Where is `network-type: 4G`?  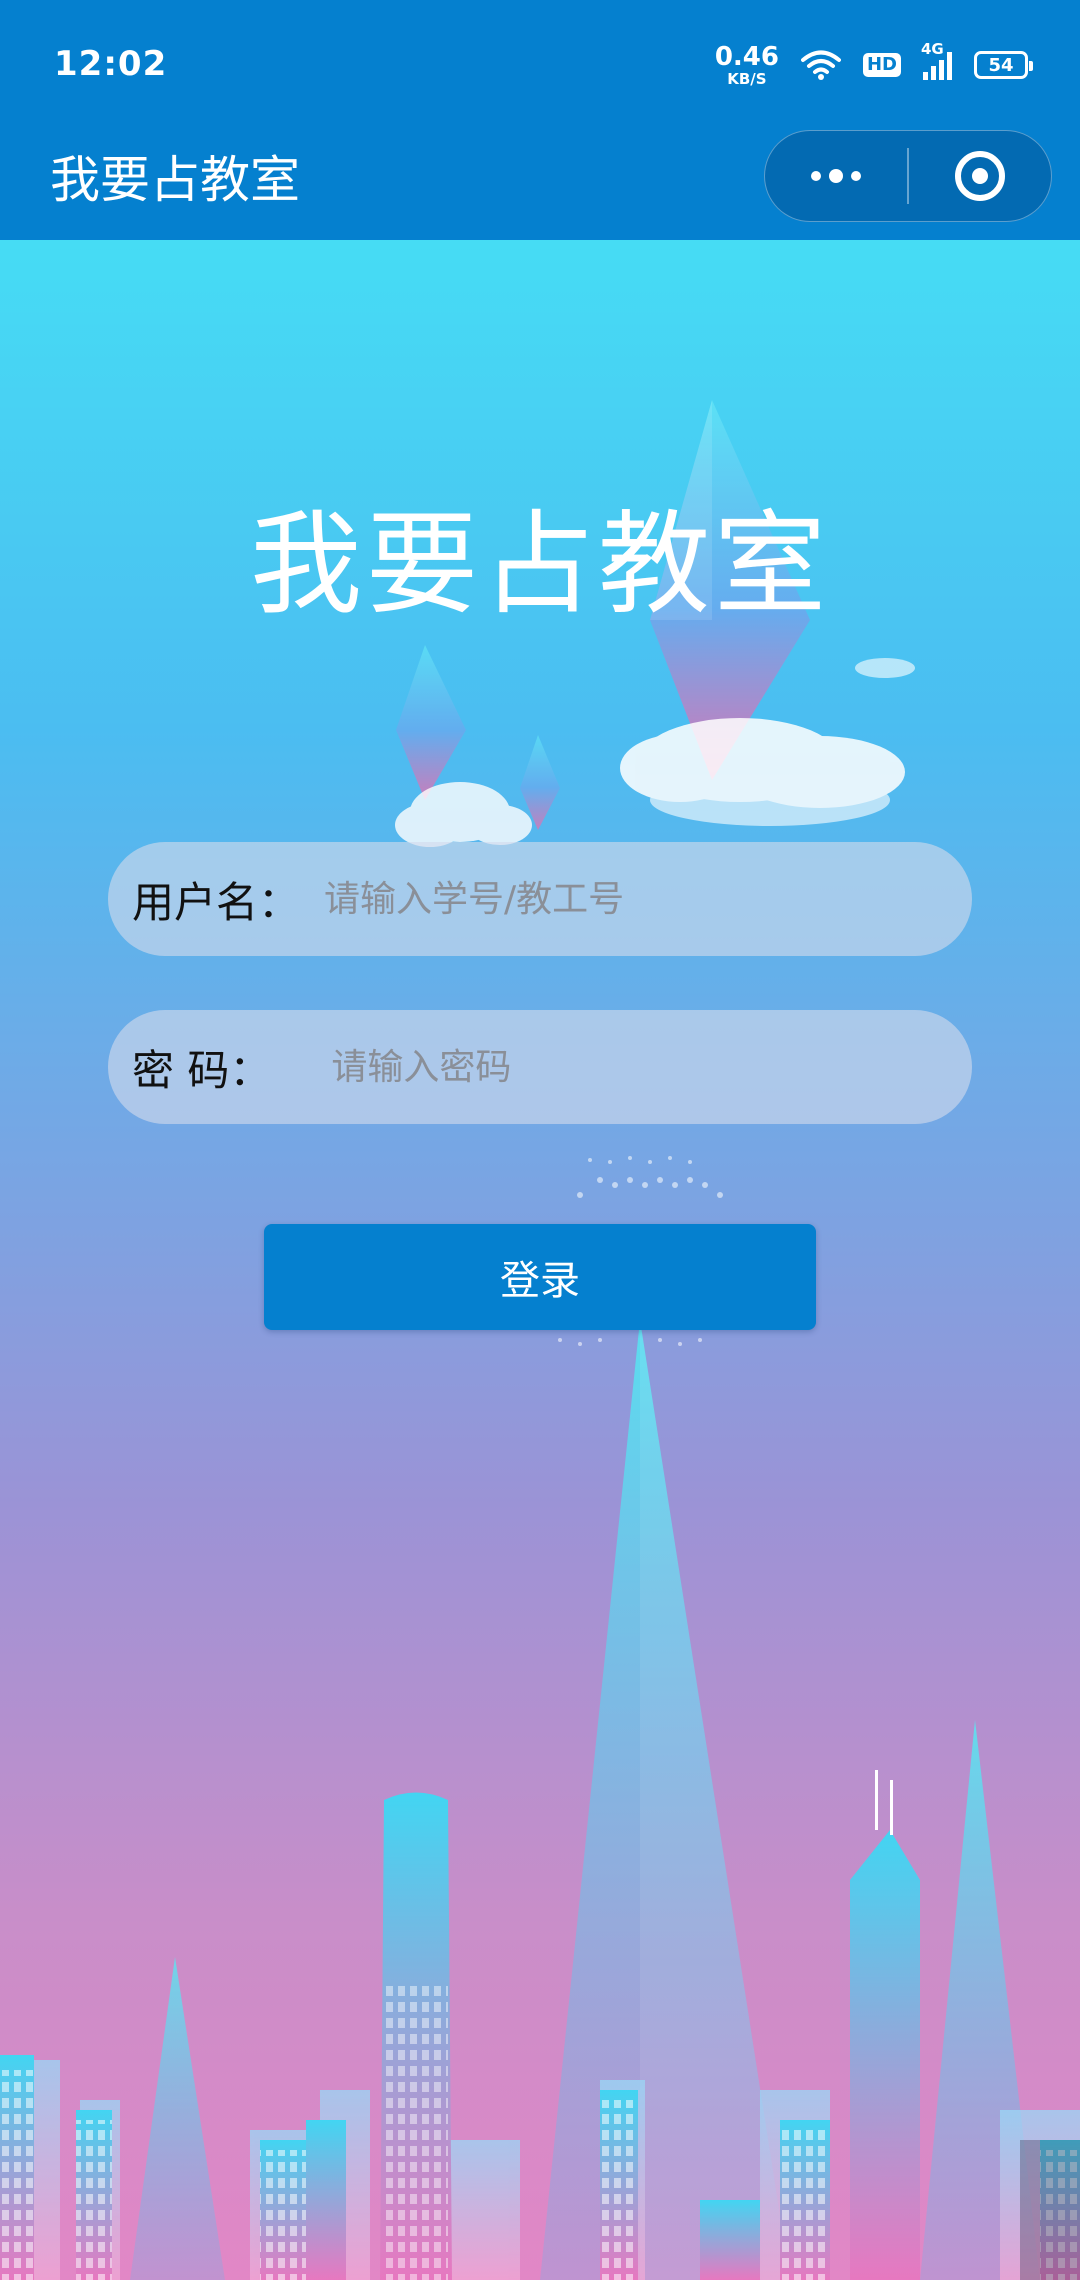 network-type: 4G is located at coordinates (932, 49).